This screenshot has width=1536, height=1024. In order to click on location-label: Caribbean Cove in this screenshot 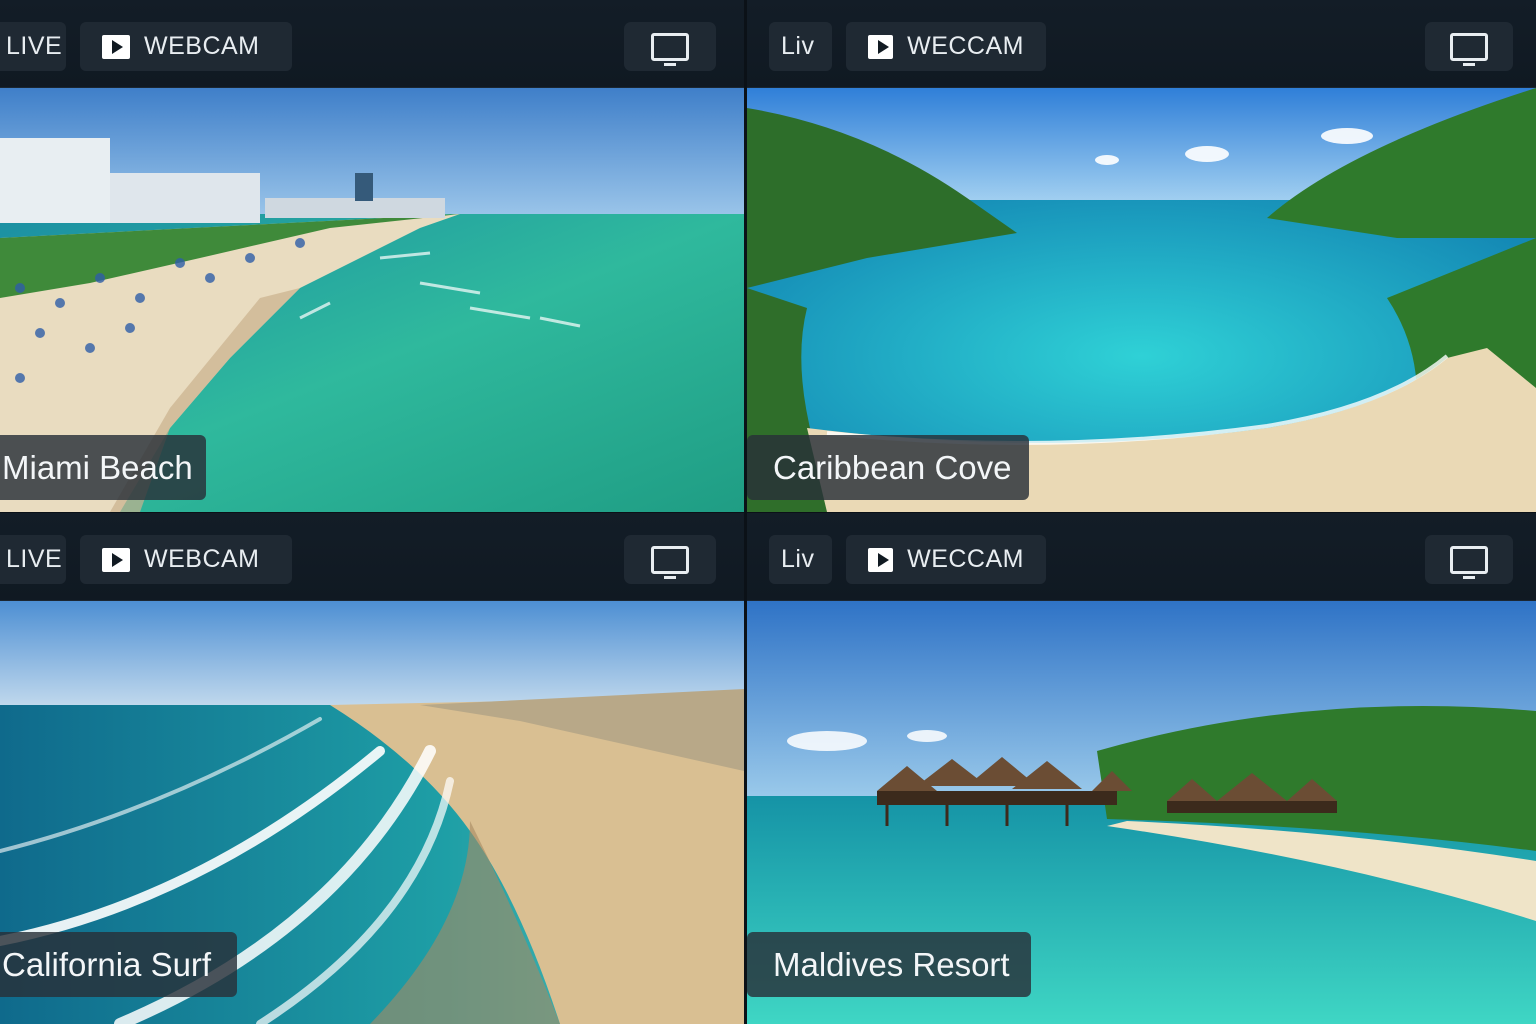, I will do `click(888, 467)`.